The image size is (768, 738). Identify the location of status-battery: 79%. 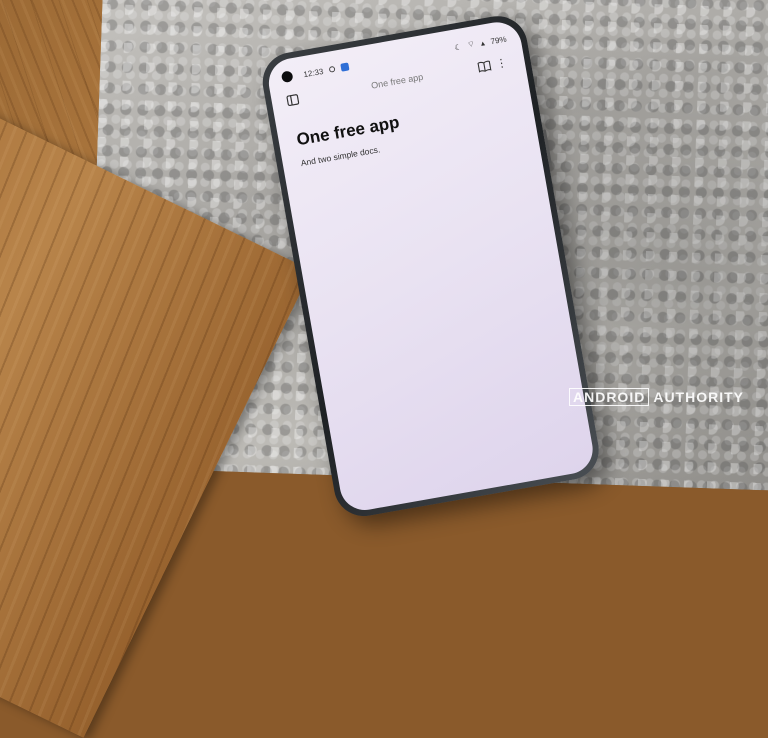
(498, 40).